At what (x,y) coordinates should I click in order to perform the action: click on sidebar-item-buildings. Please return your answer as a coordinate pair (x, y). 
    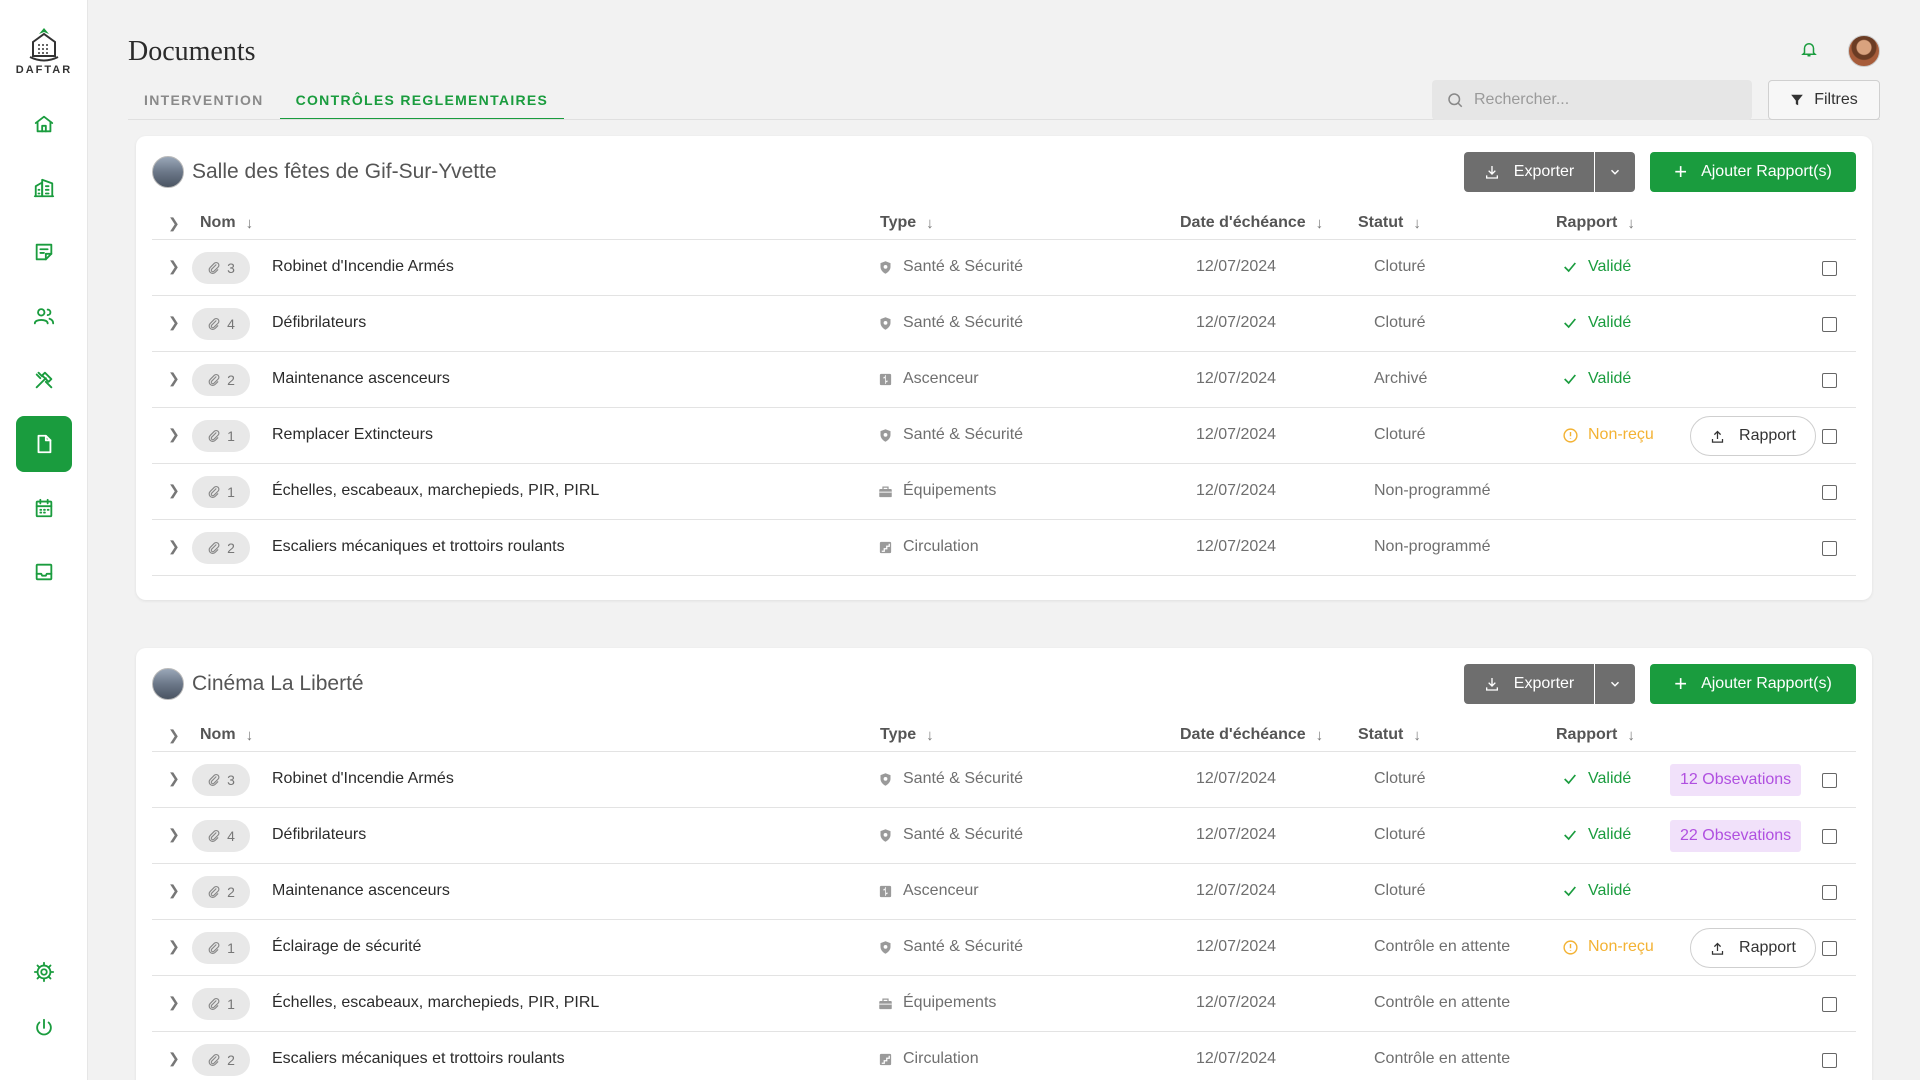
    Looking at the image, I should click on (44, 188).